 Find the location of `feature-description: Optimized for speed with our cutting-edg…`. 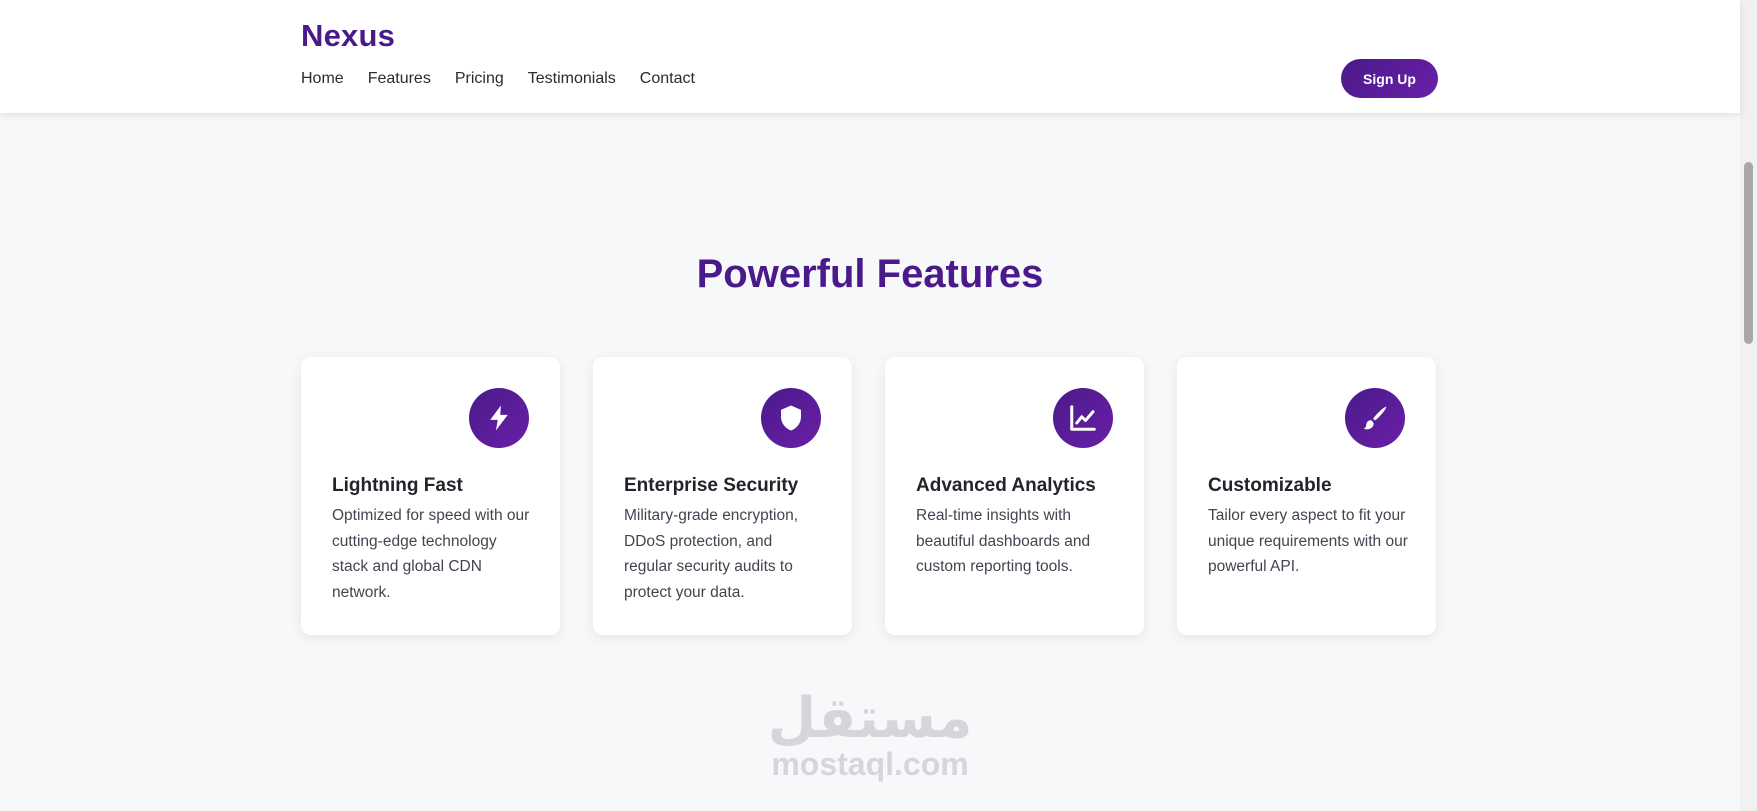

feature-description: Optimized for speed with our cutting-edg… is located at coordinates (431, 554).